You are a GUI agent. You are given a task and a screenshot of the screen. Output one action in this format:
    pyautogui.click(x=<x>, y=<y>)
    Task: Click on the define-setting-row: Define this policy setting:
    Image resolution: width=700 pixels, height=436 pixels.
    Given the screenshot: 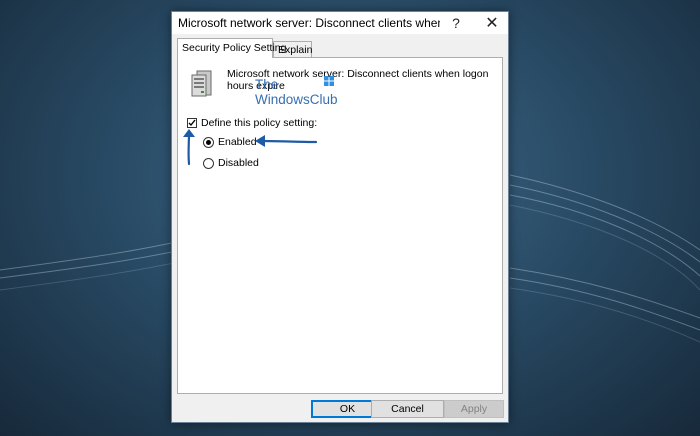 What is the action you would take?
    pyautogui.click(x=252, y=123)
    